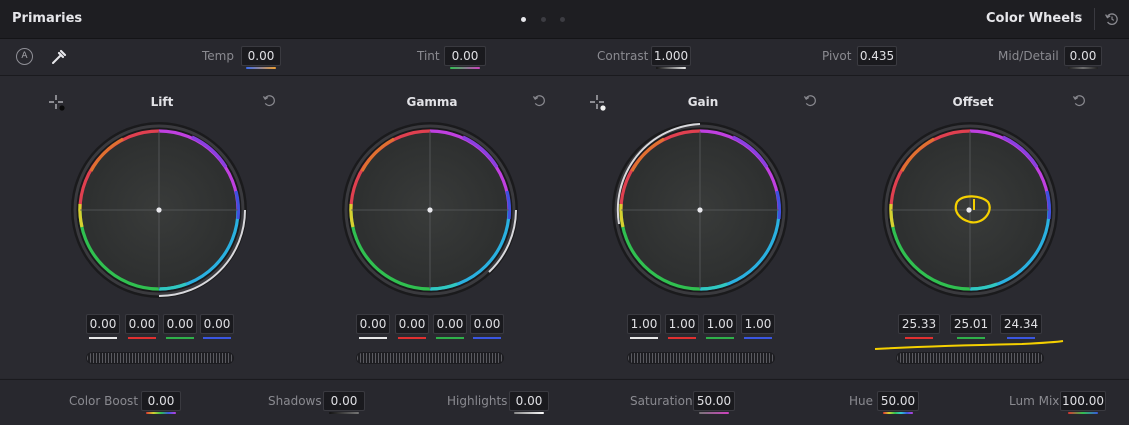 This screenshot has height=425, width=1129. I want to click on highlights-label: Highlights, so click(477, 401).